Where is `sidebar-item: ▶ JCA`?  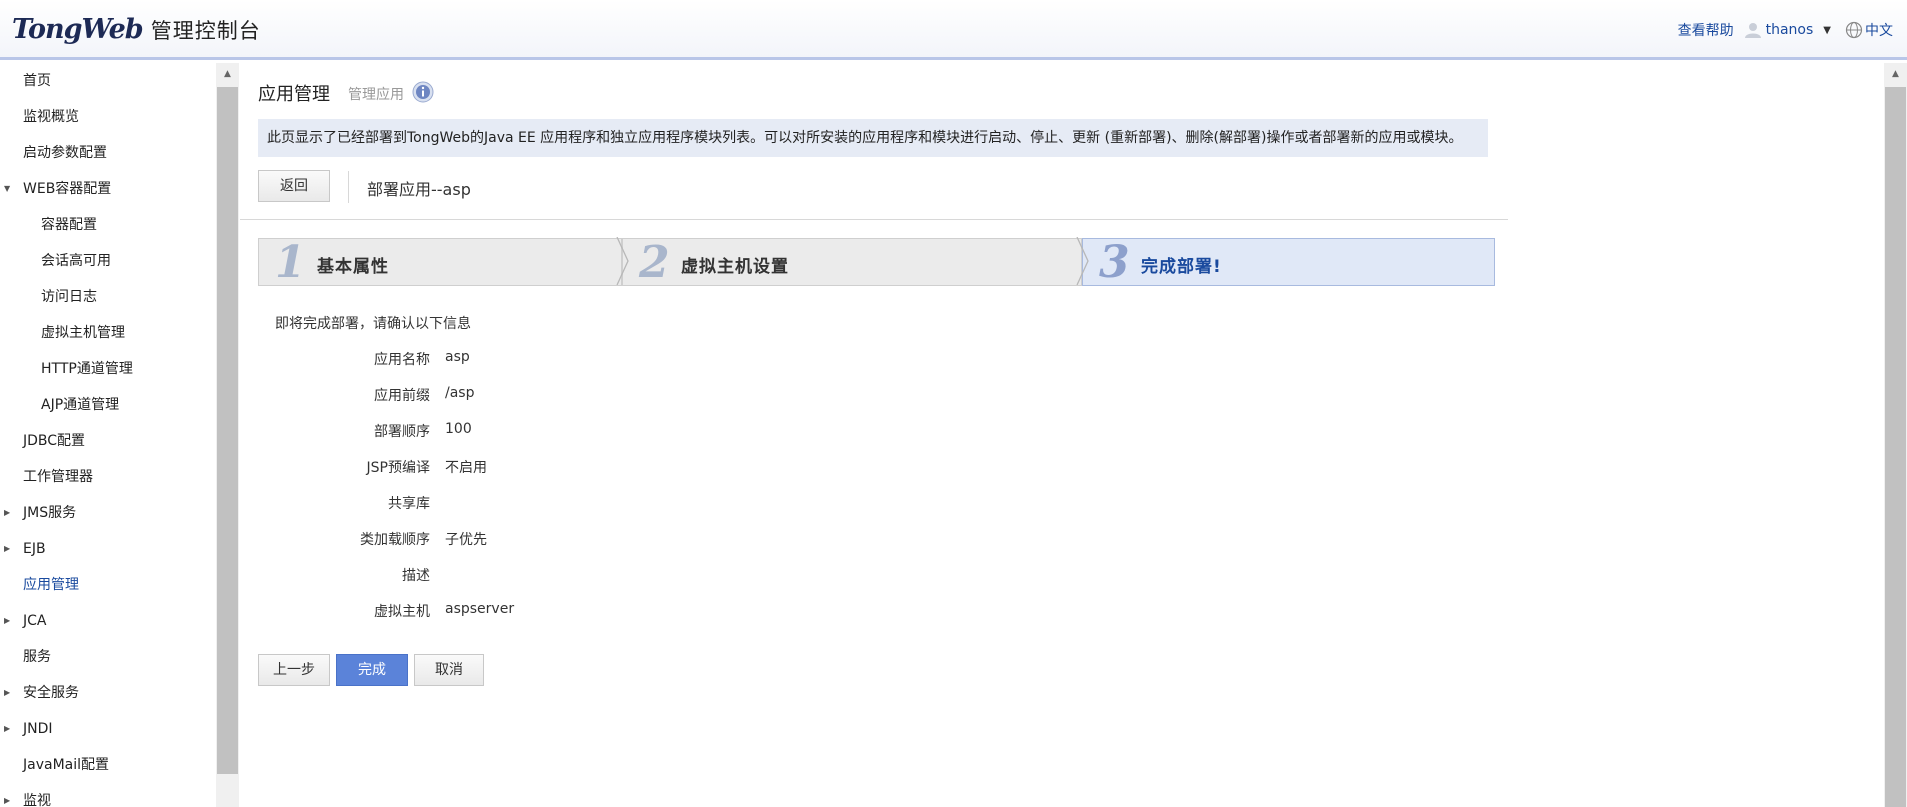 sidebar-item: ▶ JCA is located at coordinates (23, 621).